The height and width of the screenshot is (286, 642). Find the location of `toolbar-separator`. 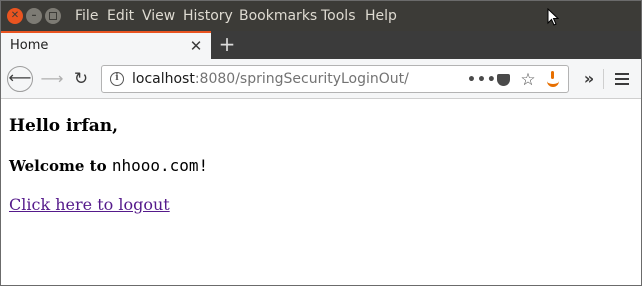

toolbar-separator is located at coordinates (603, 79).